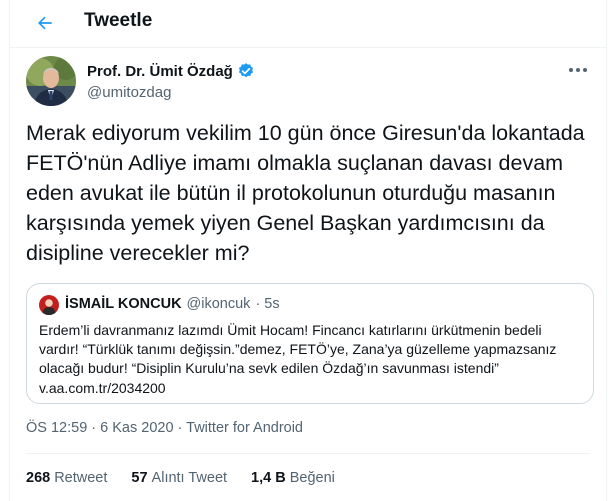 This screenshot has height=501, width=609. What do you see at coordinates (308, 453) in the screenshot?
I see `divider` at bounding box center [308, 453].